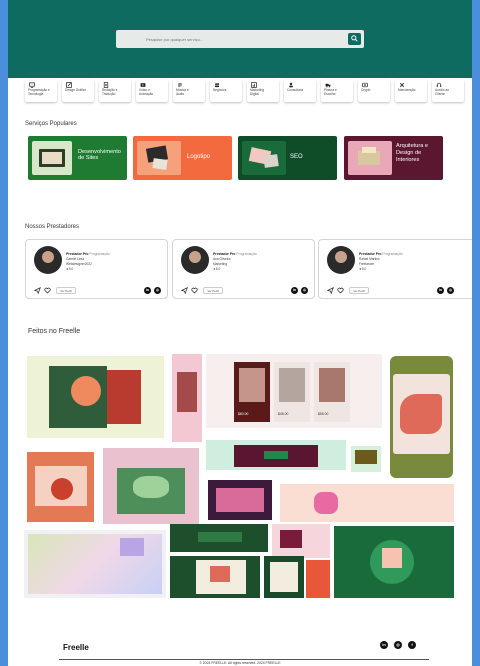 The image size is (480, 666). I want to click on footer-brand: Freelle, so click(76, 647).